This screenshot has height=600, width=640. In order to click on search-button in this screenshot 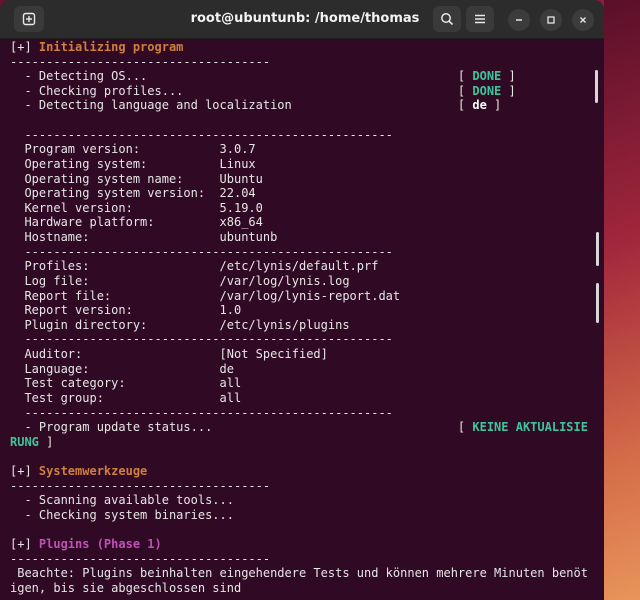, I will do `click(447, 19)`.